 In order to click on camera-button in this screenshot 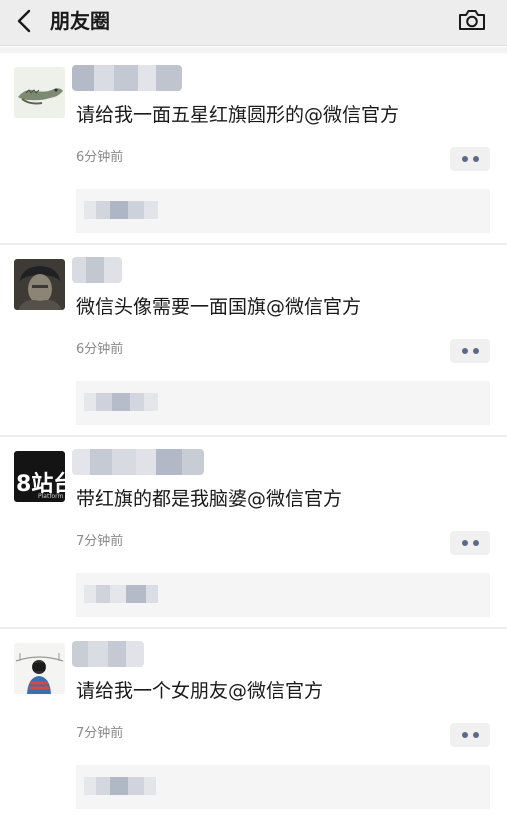, I will do `click(472, 20)`.